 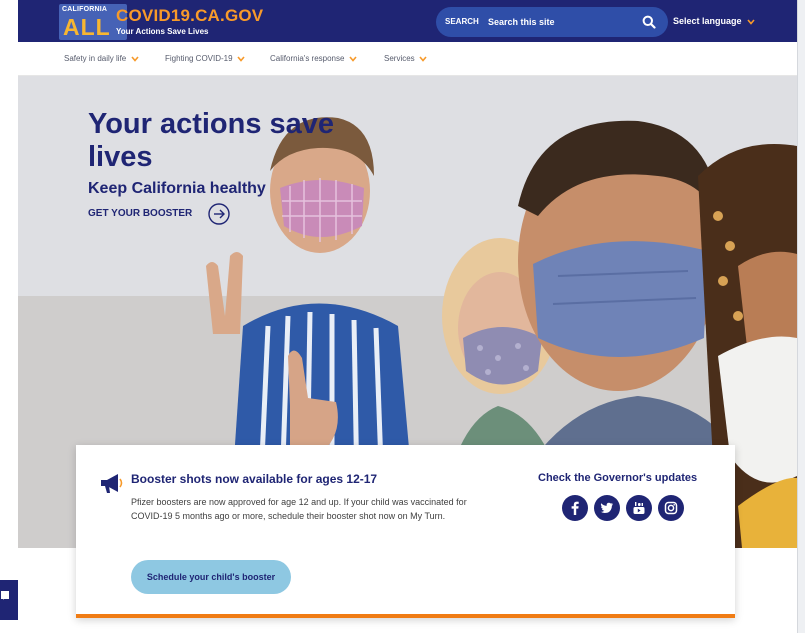 What do you see at coordinates (462, 21) in the screenshot?
I see `search-label: SEARCH` at bounding box center [462, 21].